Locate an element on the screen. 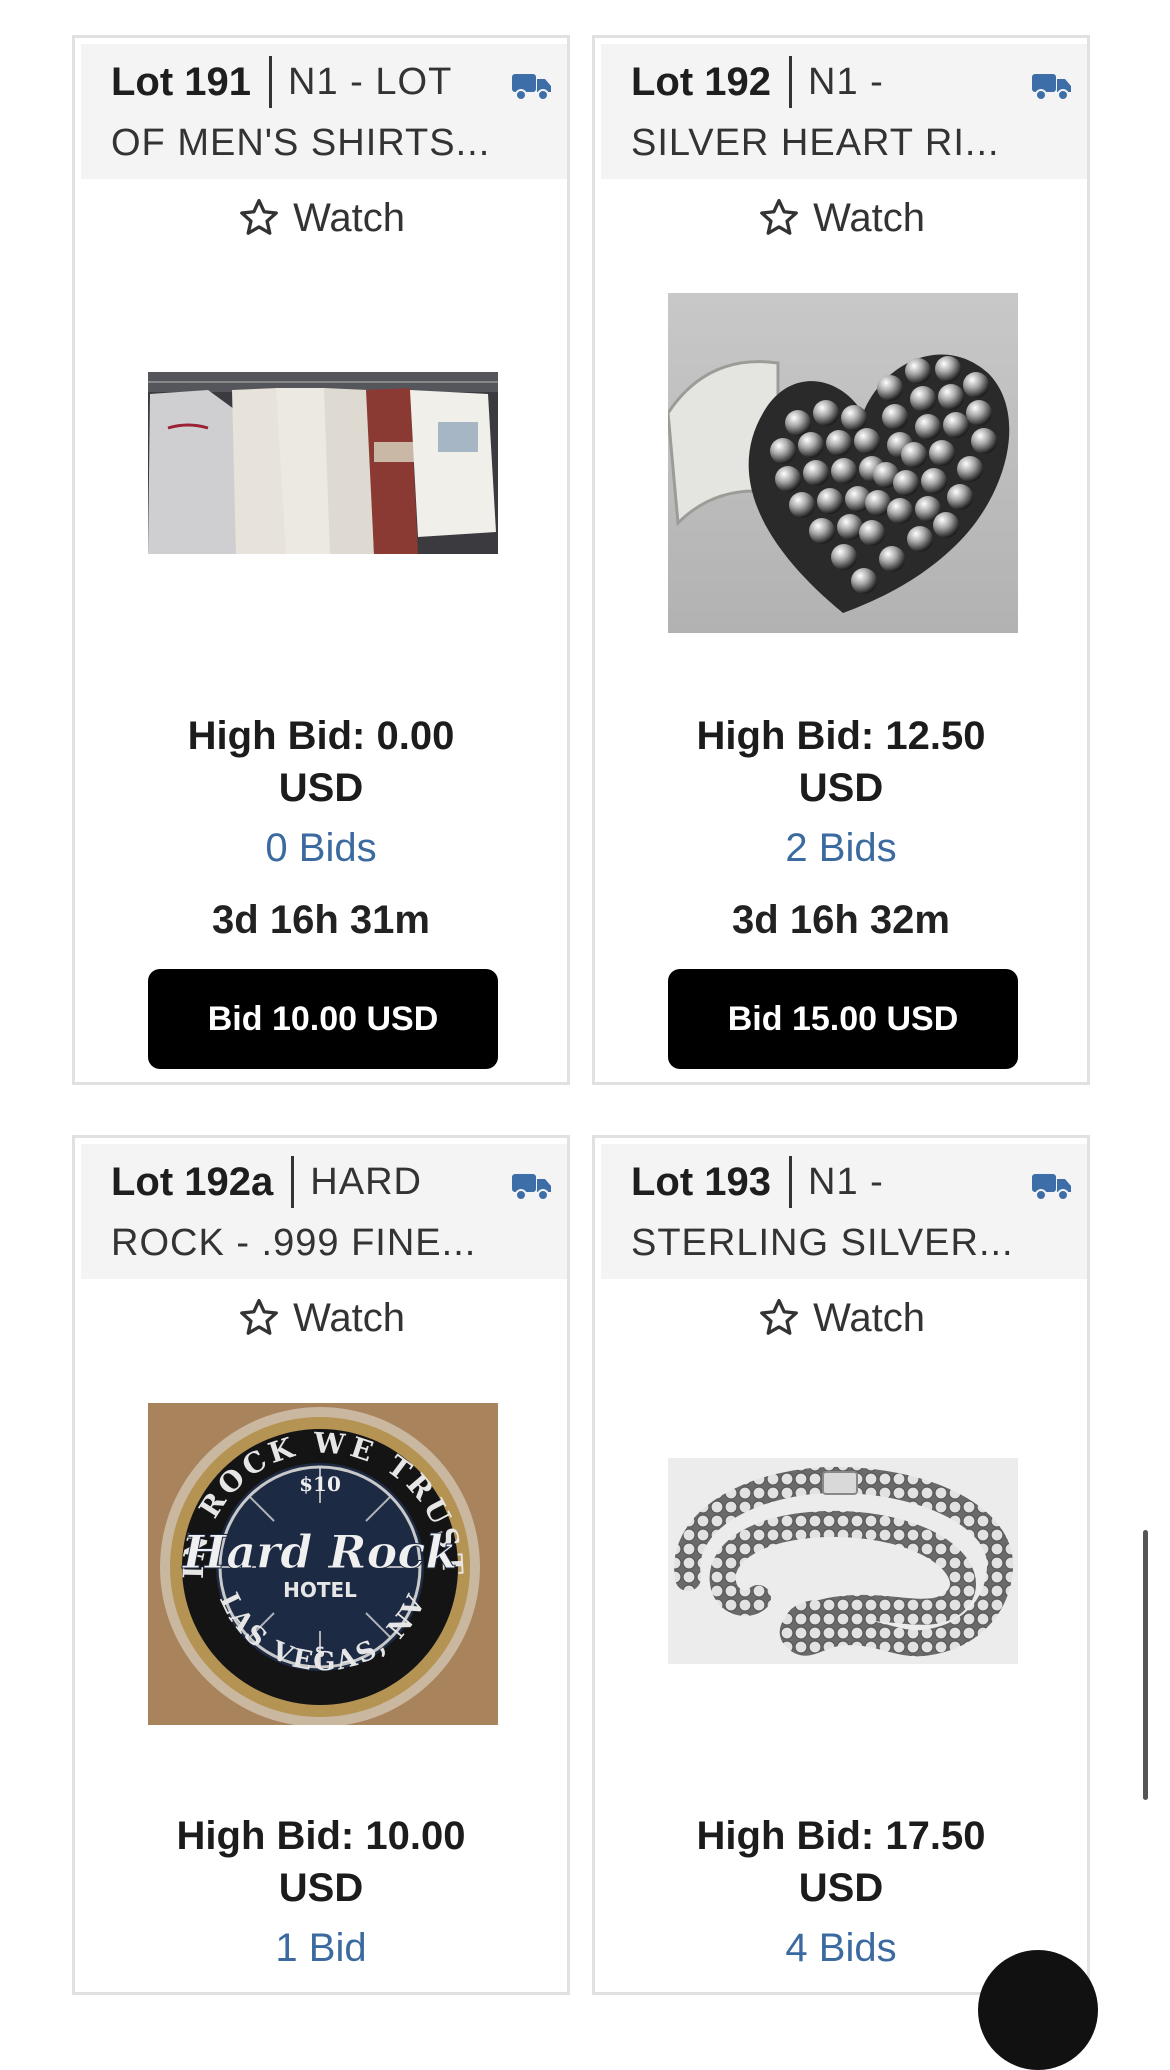 The image size is (1170, 2070). coin-brand: Hard Rock is located at coordinates (319, 1552).